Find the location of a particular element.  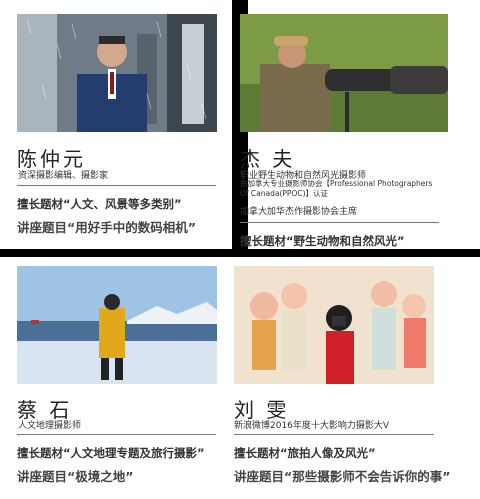

specialty-topic: 擅长题材“野生动物和自然风光” is located at coordinates (322, 241).